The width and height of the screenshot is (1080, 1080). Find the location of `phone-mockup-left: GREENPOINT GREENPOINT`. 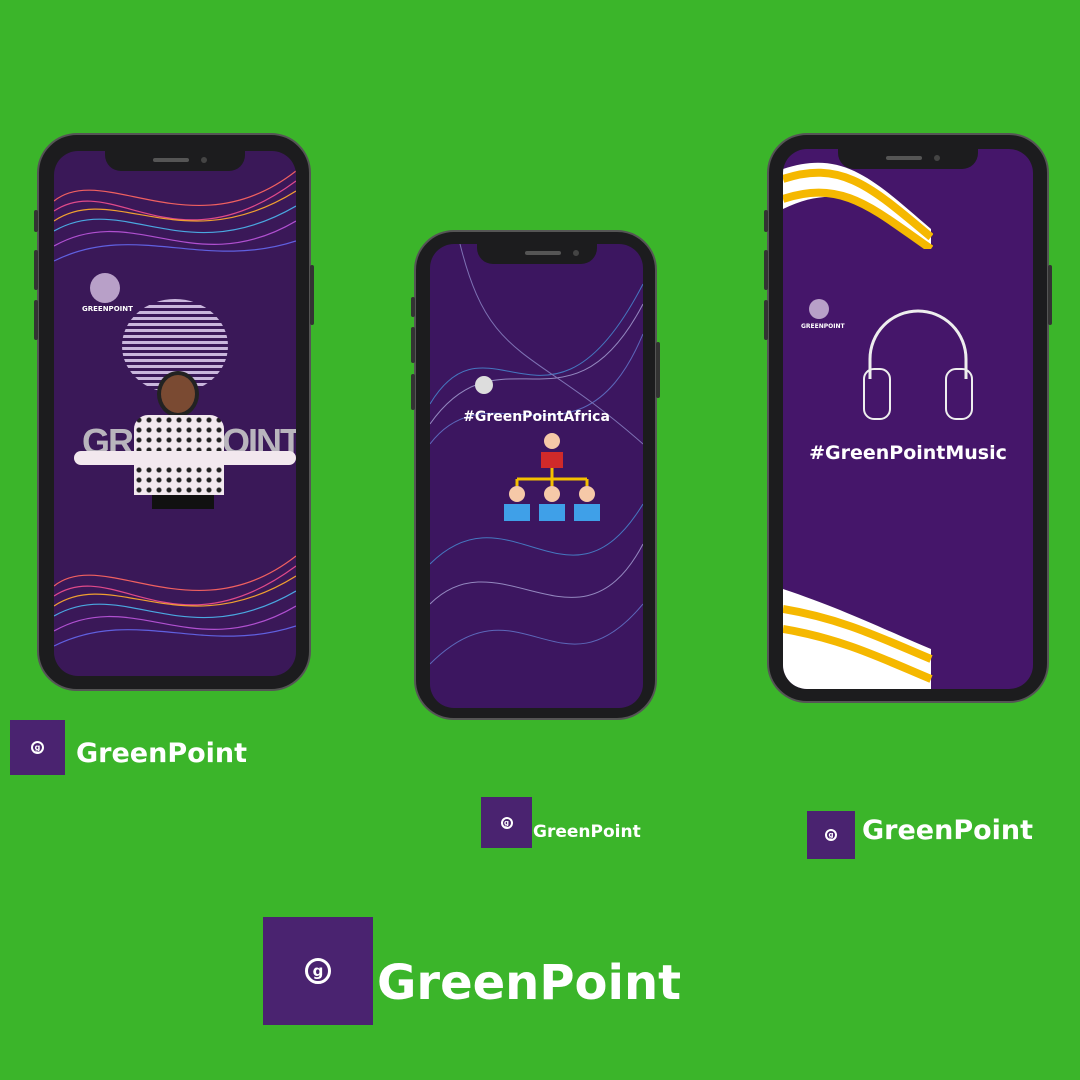

phone-mockup-left: GREENPOINT GREENPOINT is located at coordinates (174, 412).